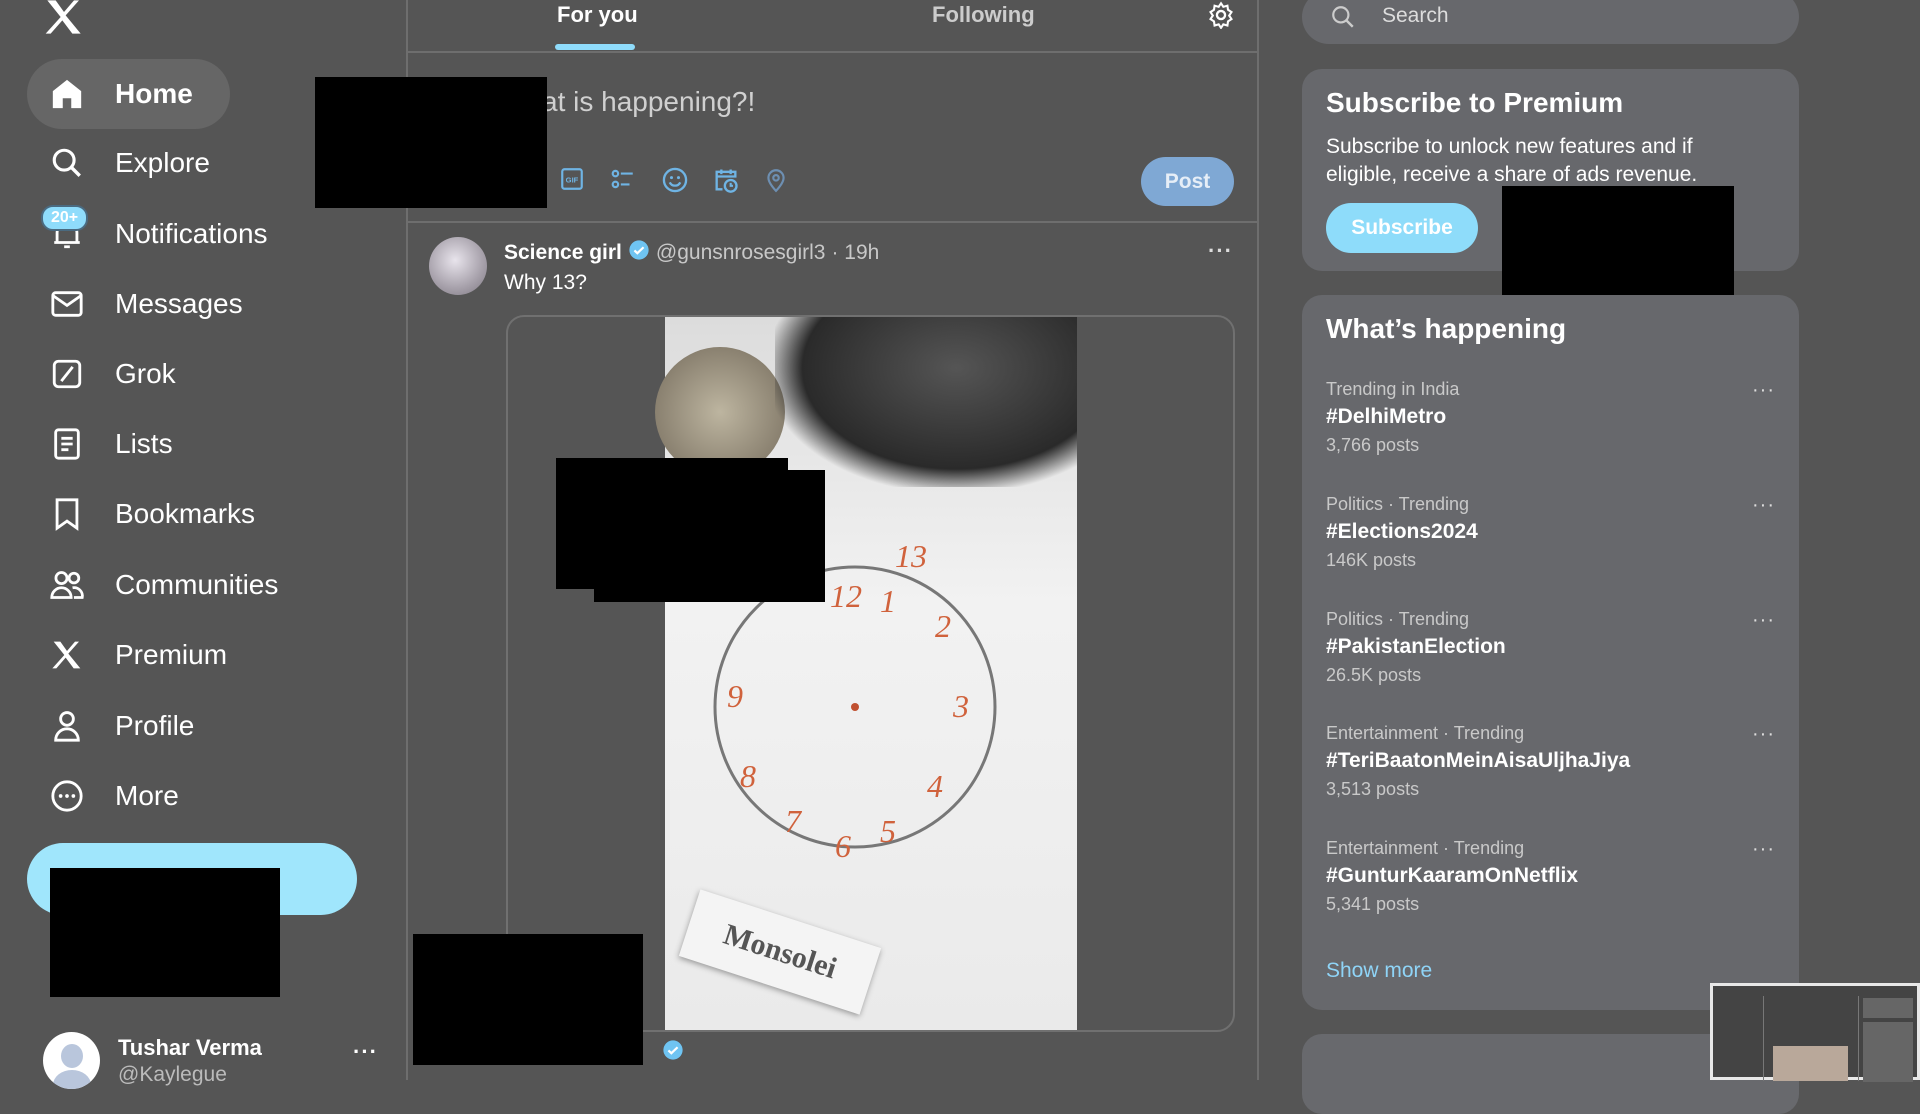 The height and width of the screenshot is (1114, 1920). I want to click on svg-text: 7, so click(794, 821).